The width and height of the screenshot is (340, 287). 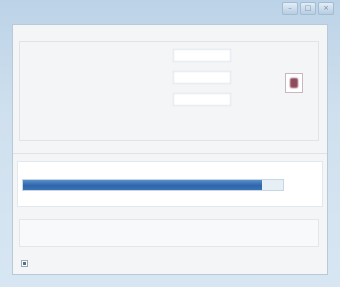 What do you see at coordinates (290, 8) in the screenshot?
I see `minimize-button: –` at bounding box center [290, 8].